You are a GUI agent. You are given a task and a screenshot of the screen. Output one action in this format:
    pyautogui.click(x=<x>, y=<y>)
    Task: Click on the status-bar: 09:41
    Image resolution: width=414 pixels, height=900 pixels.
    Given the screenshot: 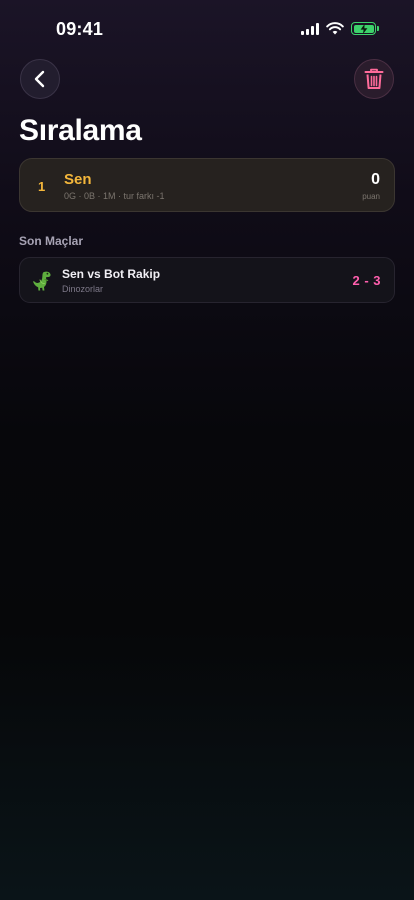 What is the action you would take?
    pyautogui.click(x=207, y=30)
    